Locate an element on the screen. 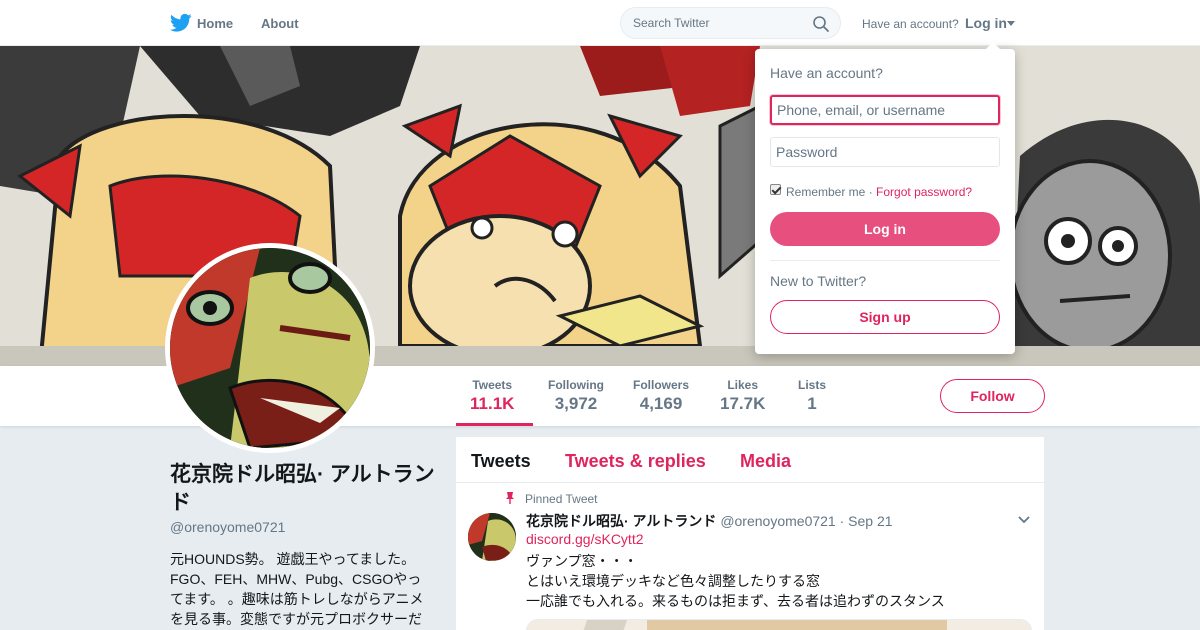 Image resolution: width=1200 pixels, height=630 pixels. remember-me-checkbox is located at coordinates (775, 189).